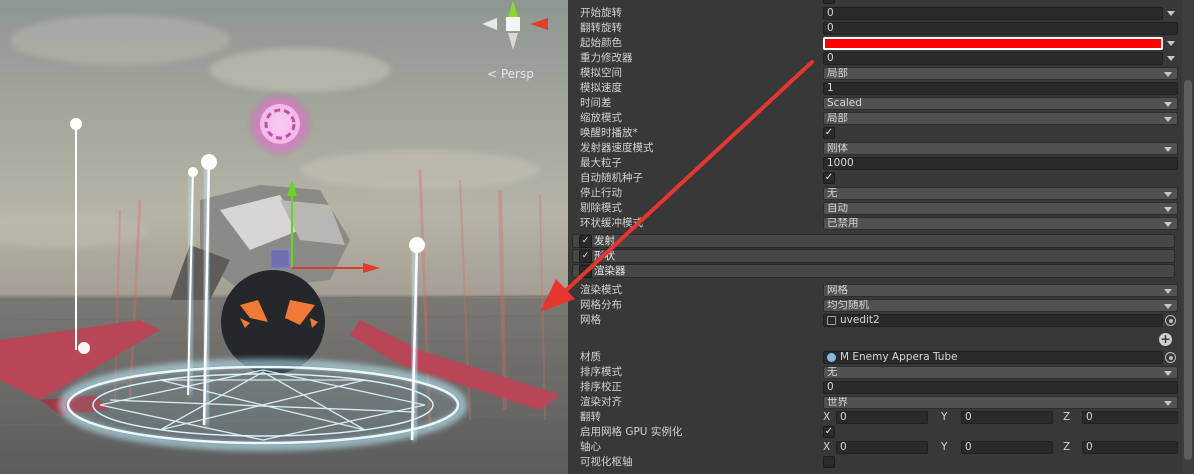 This screenshot has width=1194, height=474. I want to click on dropdown-field: 网格, so click(1000, 290).